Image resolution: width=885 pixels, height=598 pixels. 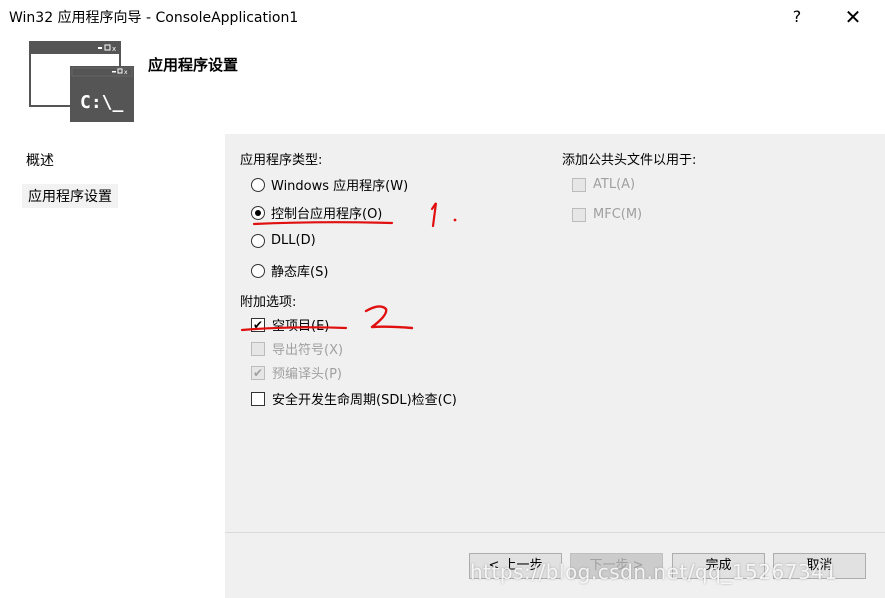 I want to click on checkbox-label: 安全开发生命周期(SDL)检查(C), so click(x=364, y=400).